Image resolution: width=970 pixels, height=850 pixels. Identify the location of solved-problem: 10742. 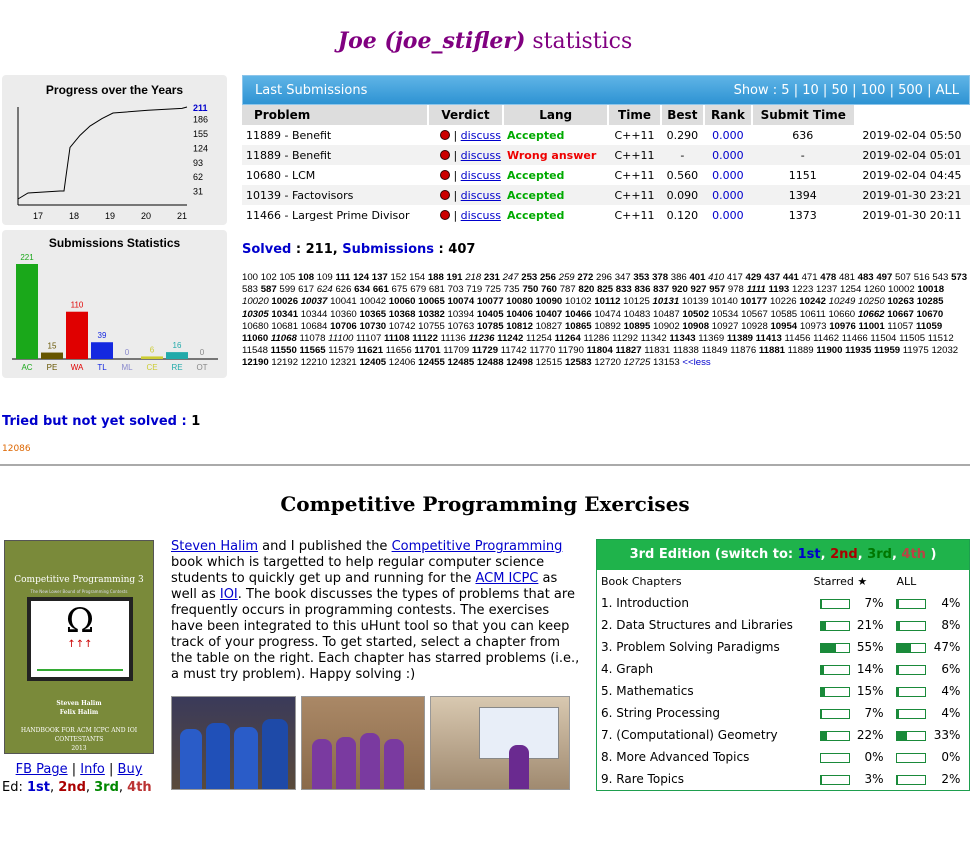
(402, 326).